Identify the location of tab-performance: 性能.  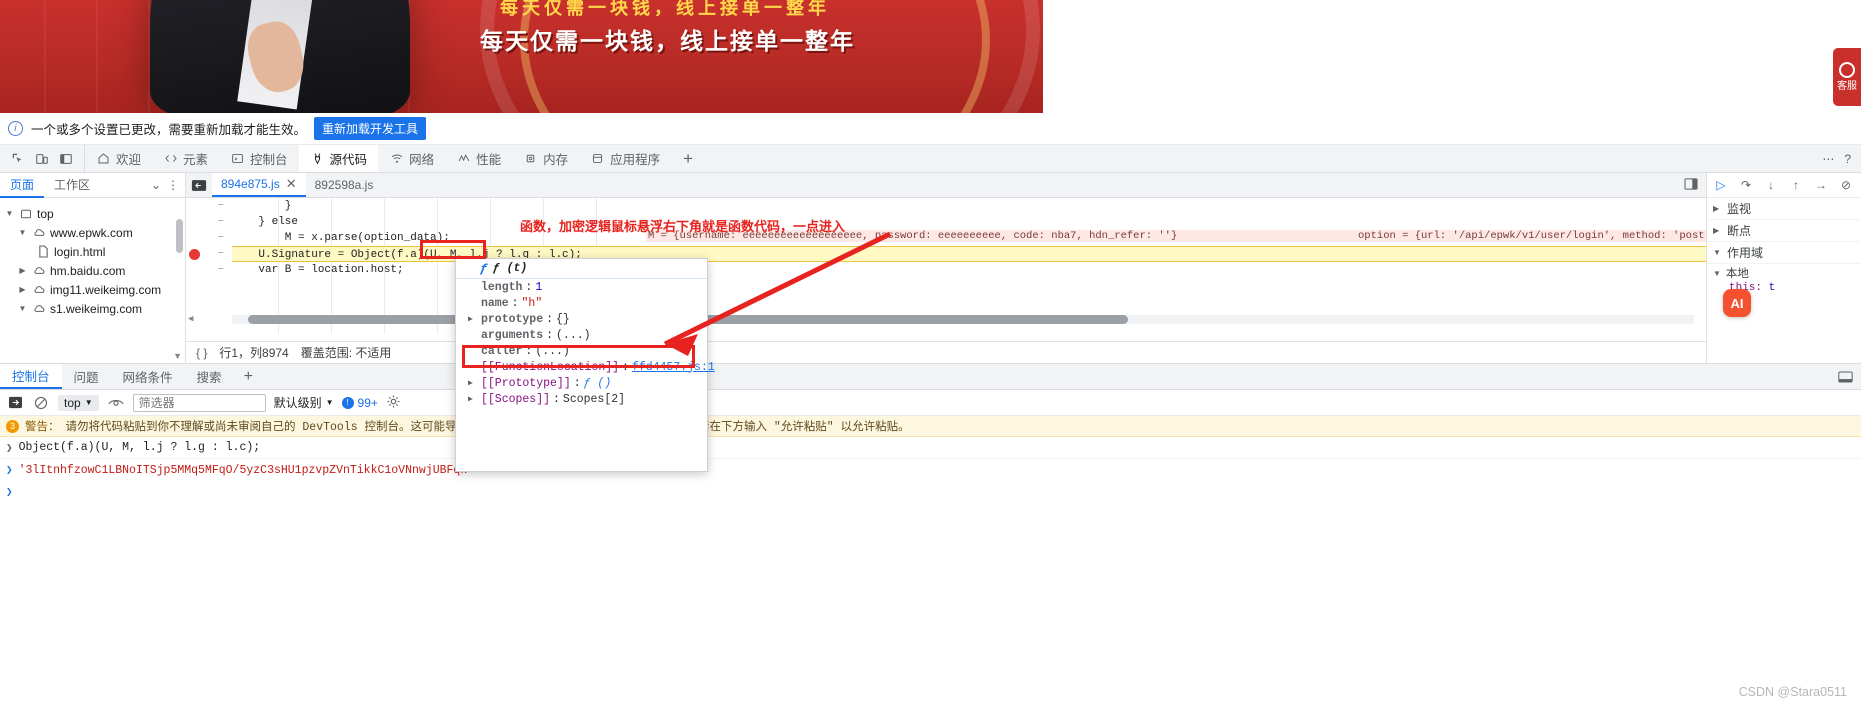
(478, 158).